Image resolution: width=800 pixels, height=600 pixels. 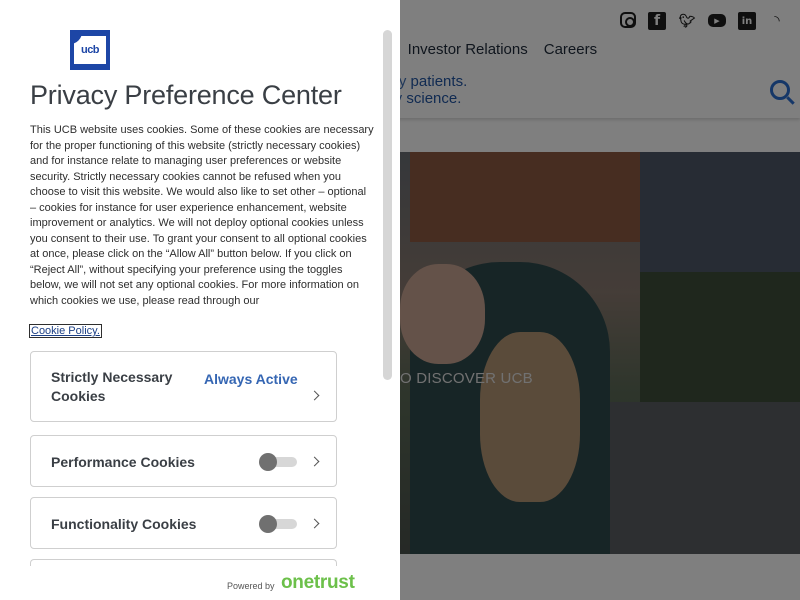 I want to click on performance-toggle, so click(x=278, y=462).